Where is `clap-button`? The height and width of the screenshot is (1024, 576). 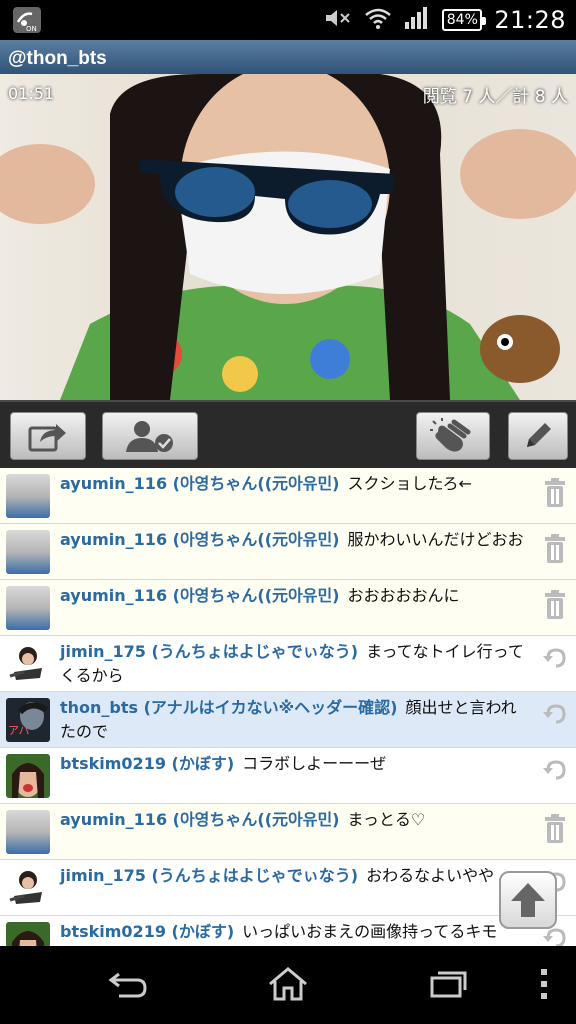
clap-button is located at coordinates (453, 436).